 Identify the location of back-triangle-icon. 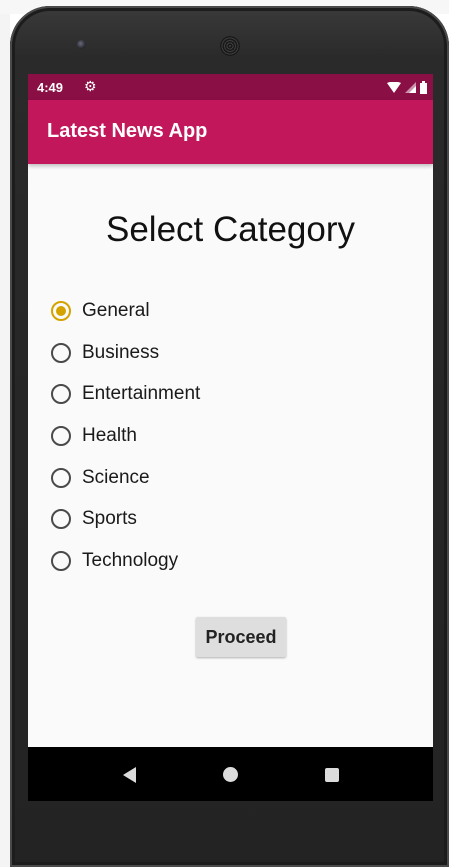
(129, 775).